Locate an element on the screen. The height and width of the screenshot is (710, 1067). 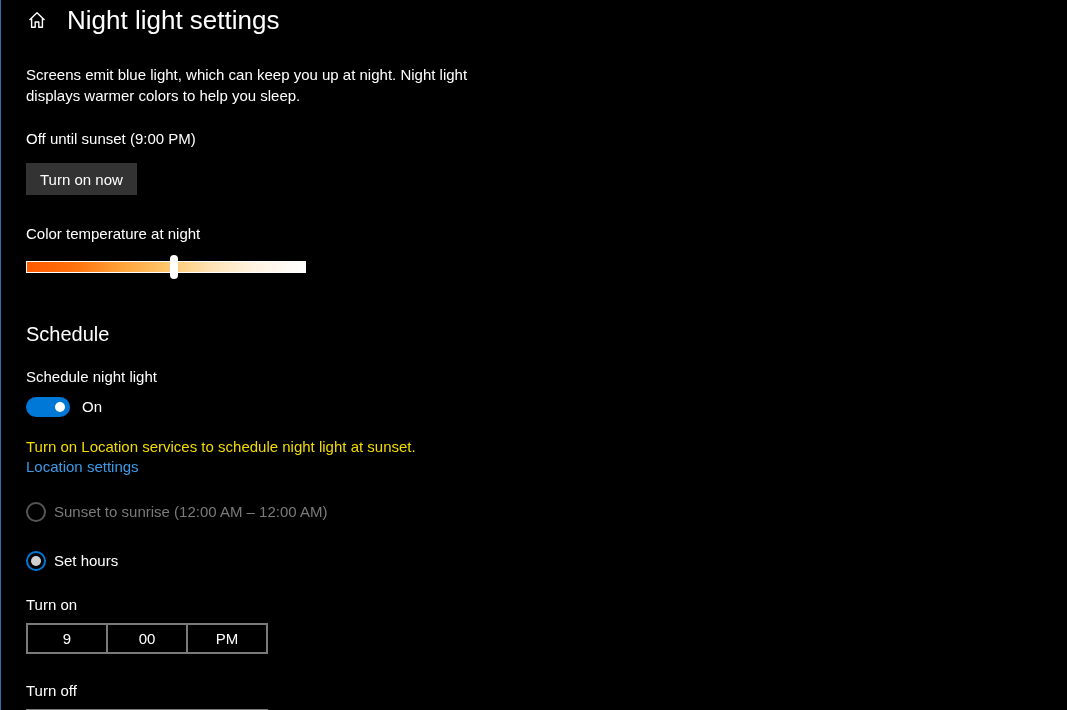
toggle-switch is located at coordinates (48, 407).